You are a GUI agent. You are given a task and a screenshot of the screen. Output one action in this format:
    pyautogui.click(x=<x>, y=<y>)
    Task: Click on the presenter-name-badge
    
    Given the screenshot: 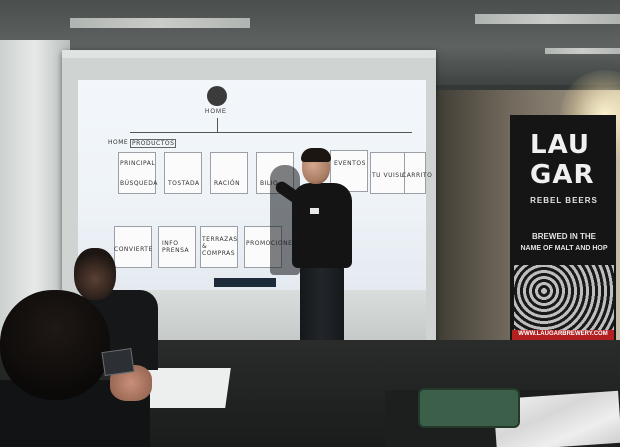 What is the action you would take?
    pyautogui.click(x=314, y=211)
    